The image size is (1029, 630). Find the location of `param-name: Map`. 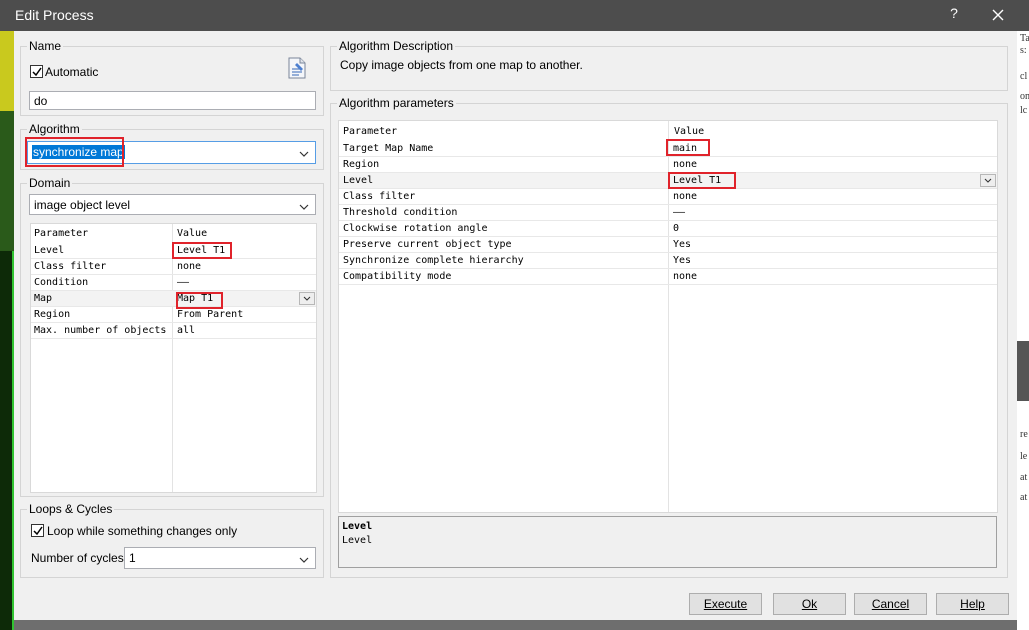

param-name: Map is located at coordinates (43, 298).